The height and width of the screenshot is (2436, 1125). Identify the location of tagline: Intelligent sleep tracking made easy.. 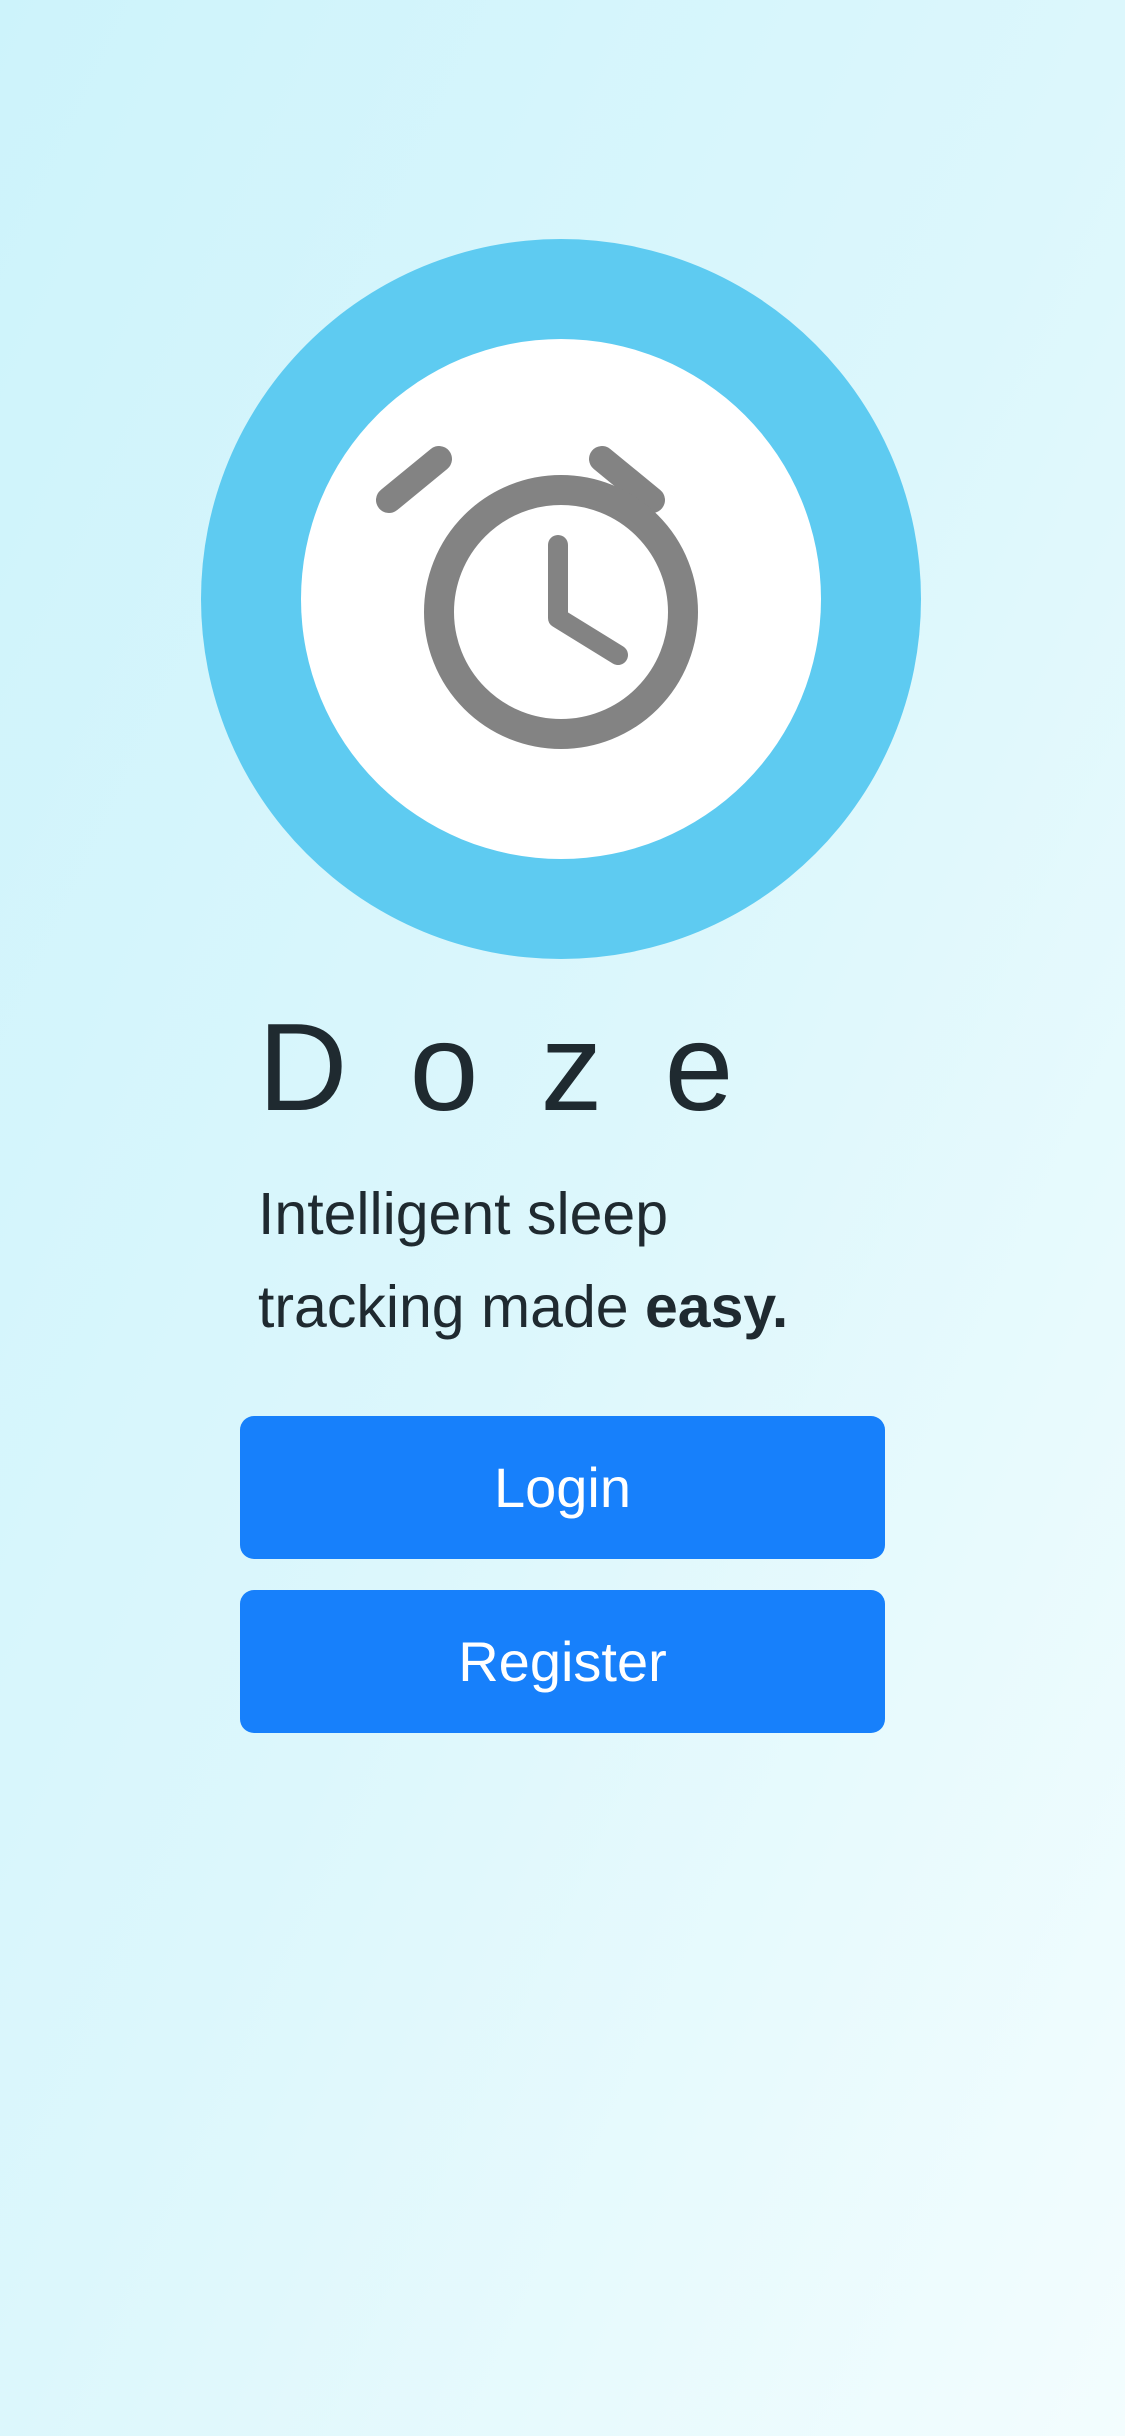
(568, 1261).